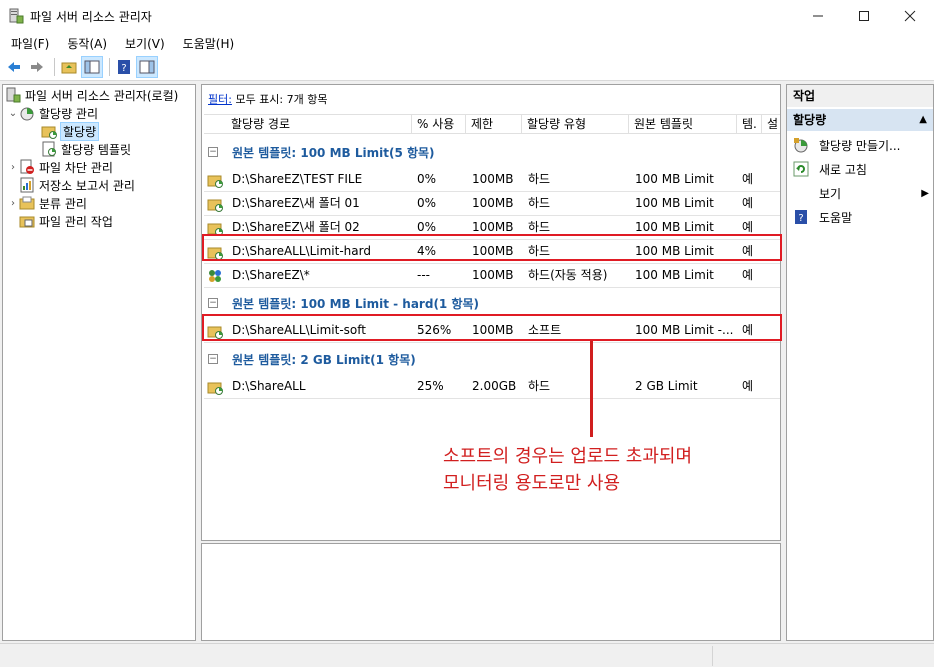  What do you see at coordinates (860, 120) in the screenshot?
I see `action-section-quotas: 할당량 ▲` at bounding box center [860, 120].